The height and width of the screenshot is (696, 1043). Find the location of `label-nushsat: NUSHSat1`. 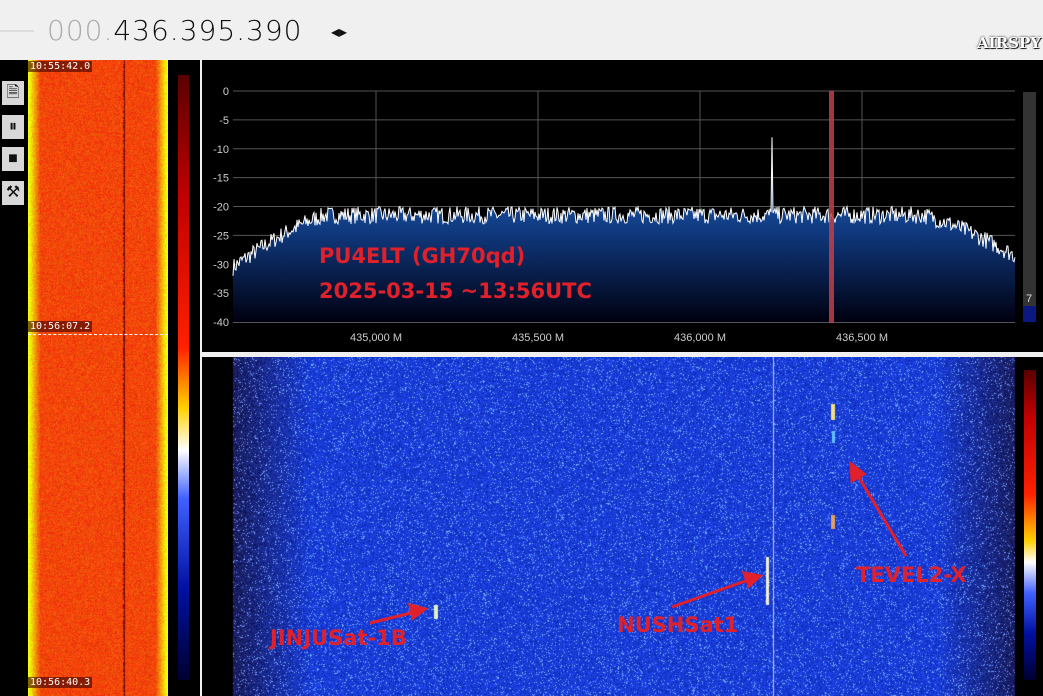

label-nushsat: NUSHSat1 is located at coordinates (678, 625).